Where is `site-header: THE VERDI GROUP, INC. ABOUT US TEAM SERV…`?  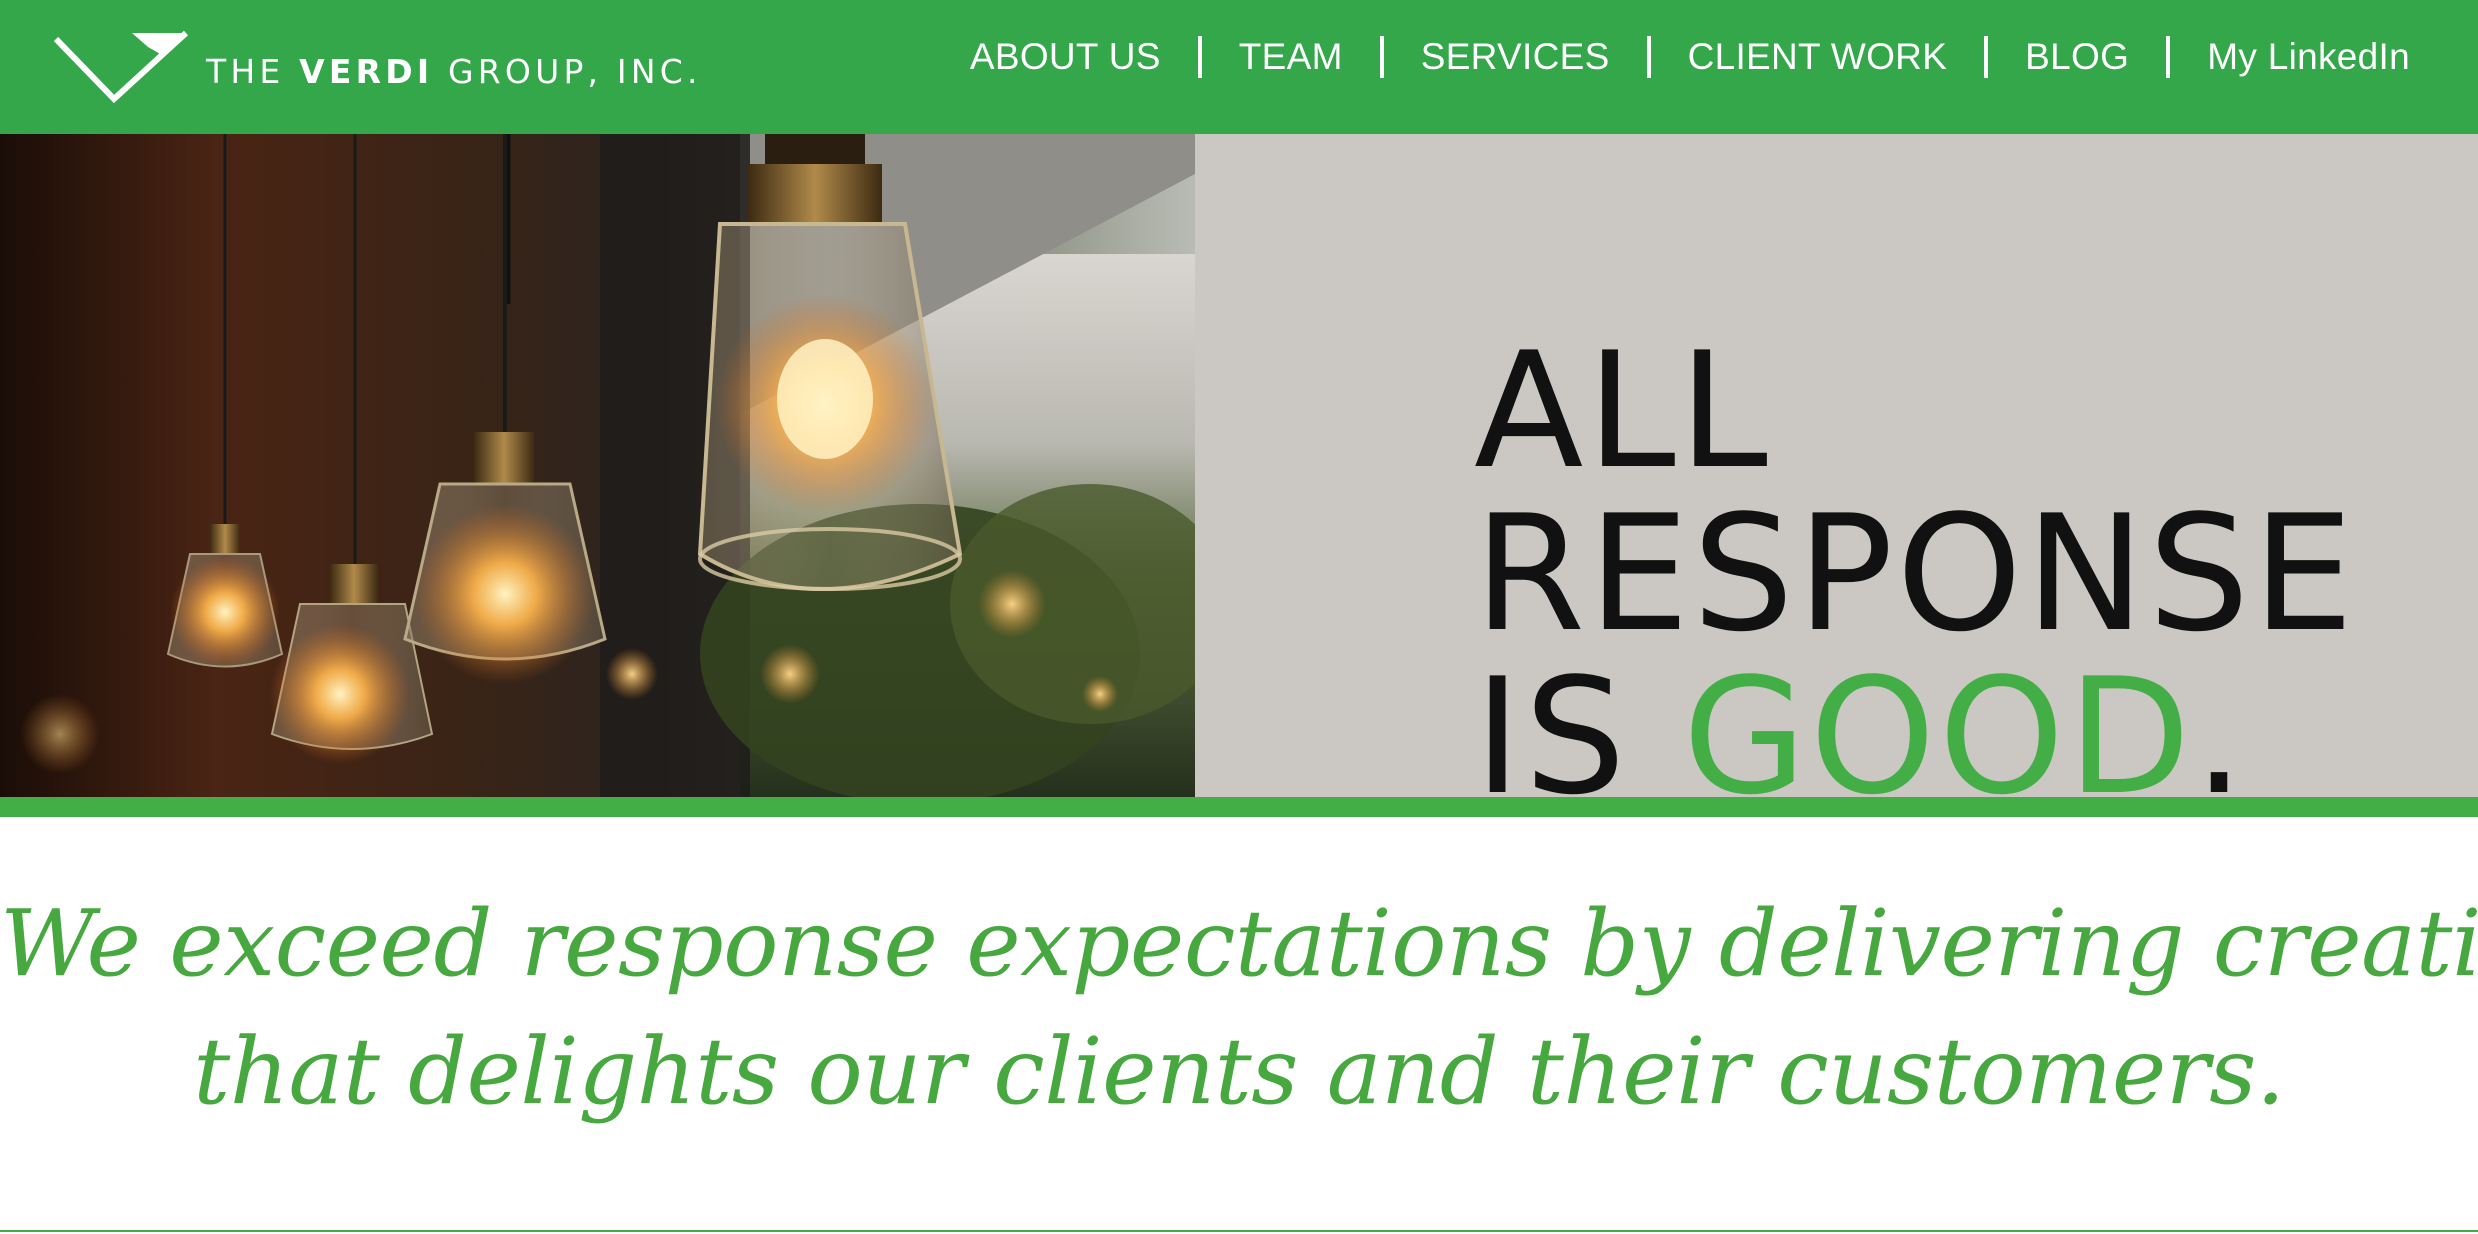
site-header: THE VERDI GROUP, INC. ABOUT US TEAM SERV… is located at coordinates (1239, 67).